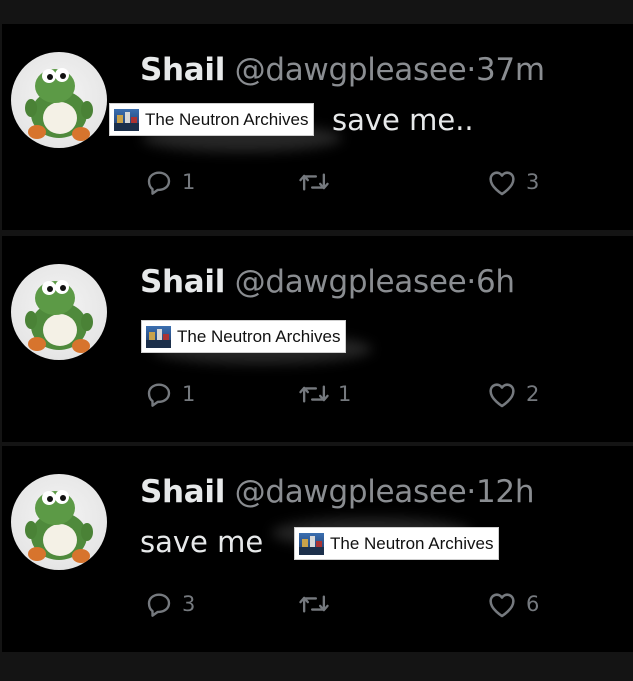  I want to click on tweet-header: Shail @dawgpleasee·6h, so click(327, 282).